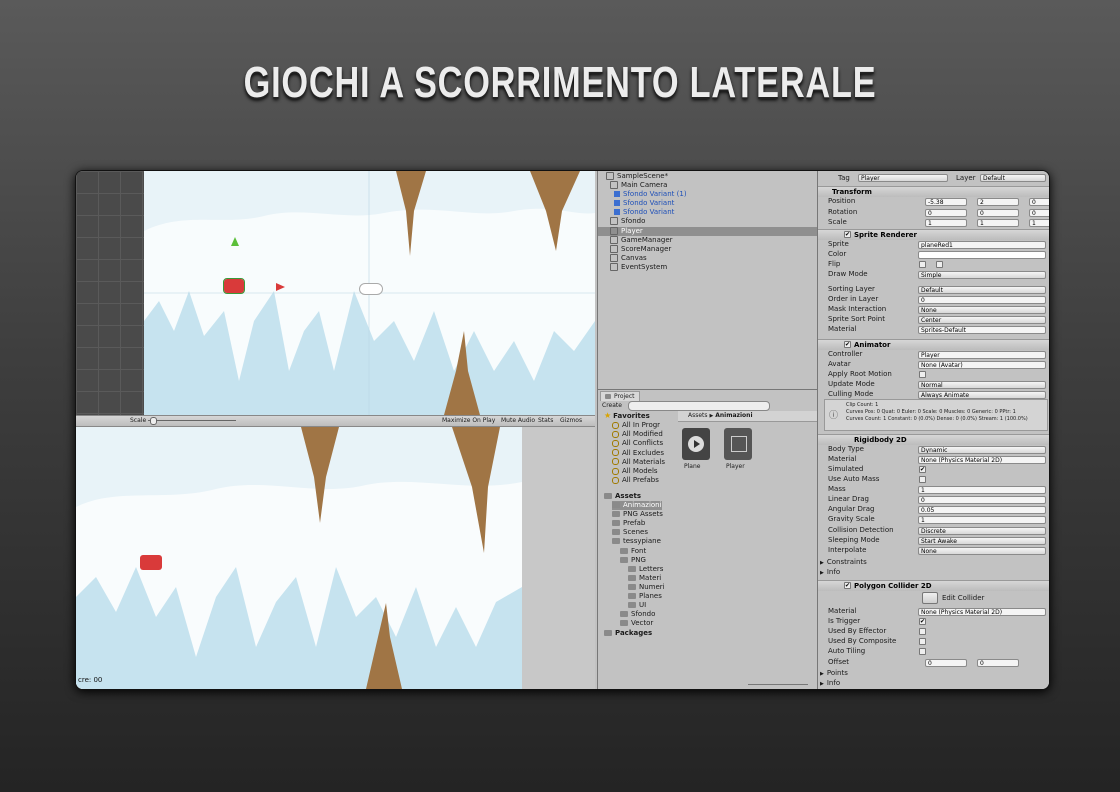 The image size is (1120, 792). I want to click on breadcrumb-current: Animazioni, so click(733, 415).